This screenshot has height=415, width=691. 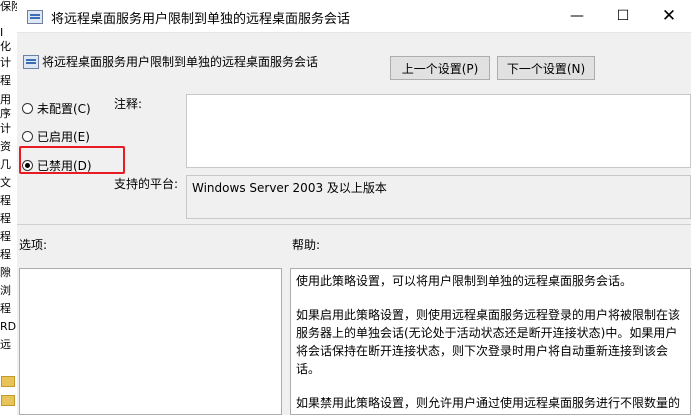 I want to click on radio-label: 未配置(C), so click(x=64, y=109).